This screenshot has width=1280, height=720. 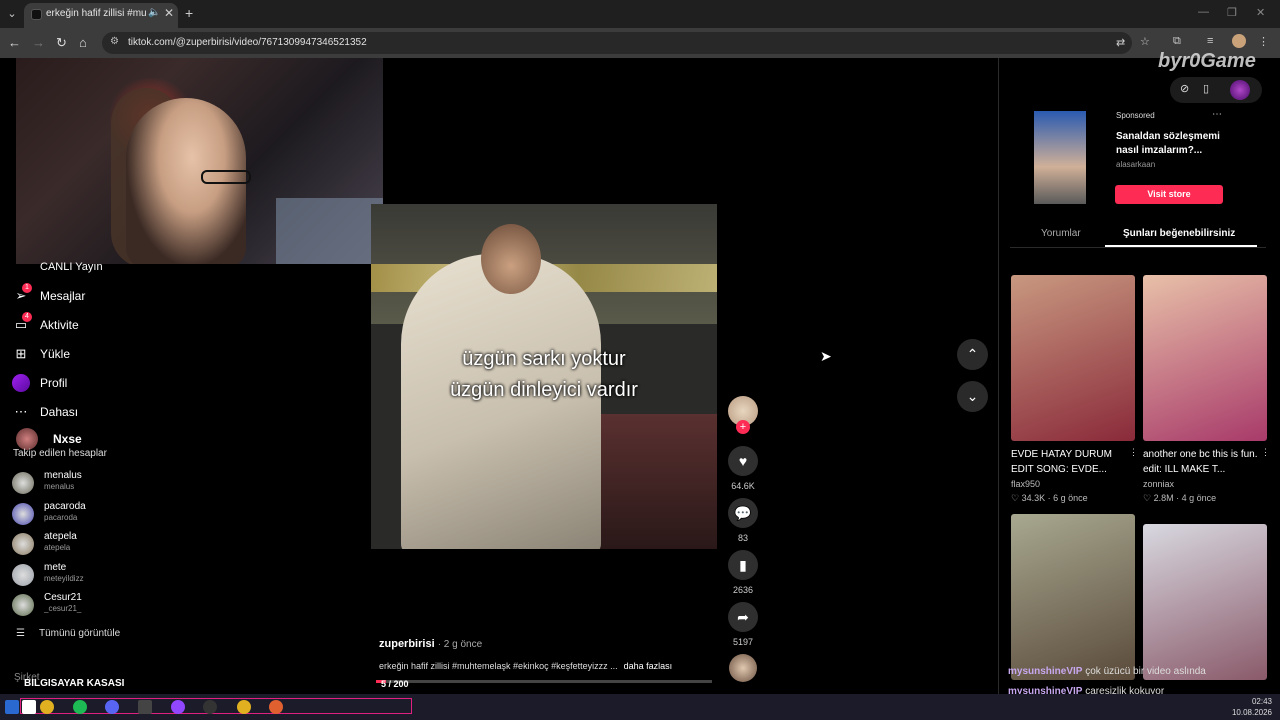 I want to click on back-icon: ←, so click(x=14, y=42).